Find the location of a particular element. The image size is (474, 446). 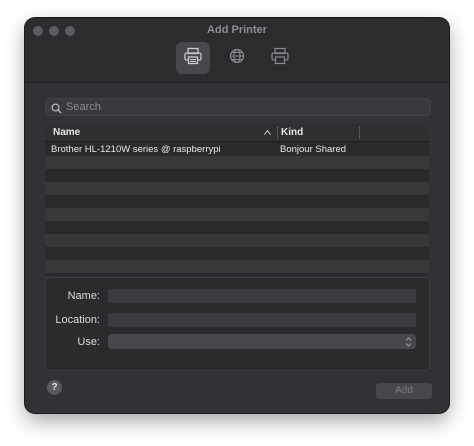

location-field is located at coordinates (262, 320).